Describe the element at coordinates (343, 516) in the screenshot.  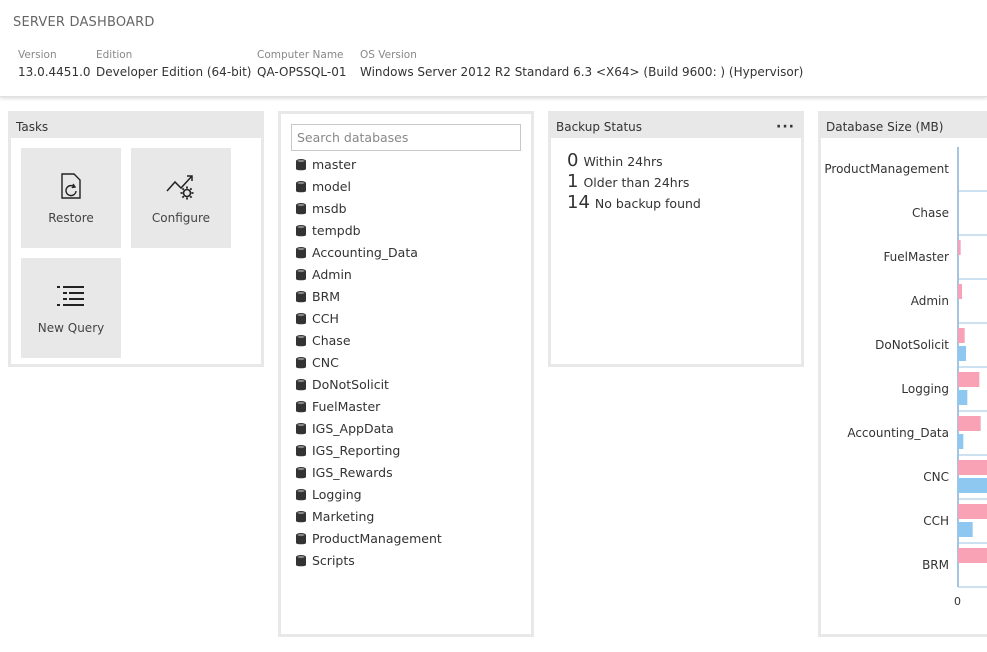
I see `database-name: Marketing` at that location.